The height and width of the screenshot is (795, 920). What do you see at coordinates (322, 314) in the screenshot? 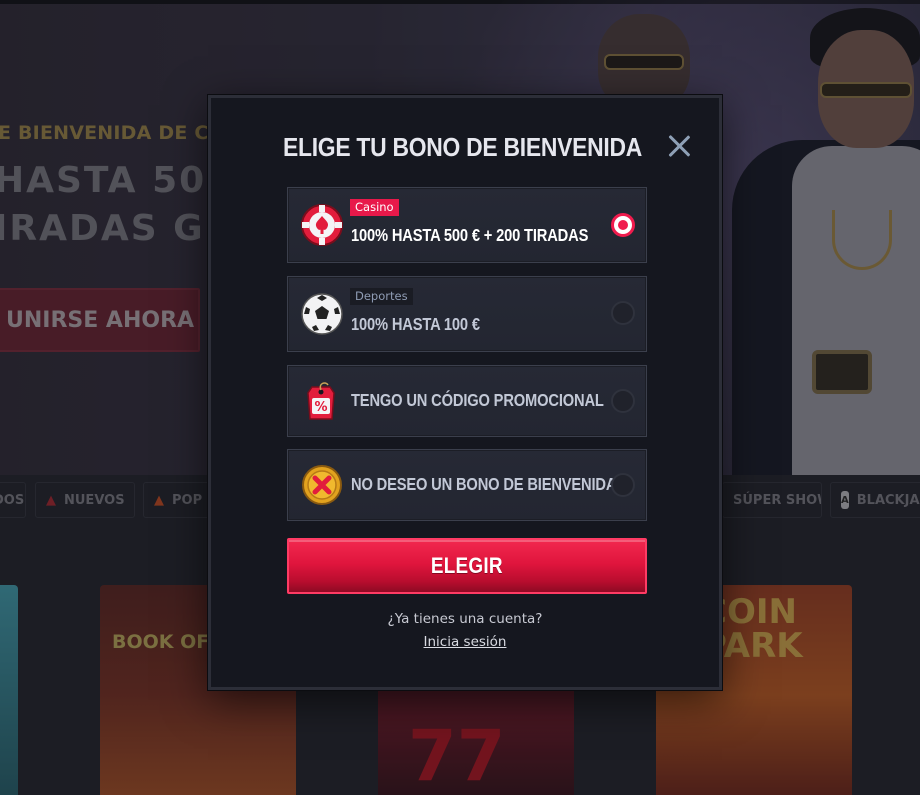
I see `soccer-ball-icon` at bounding box center [322, 314].